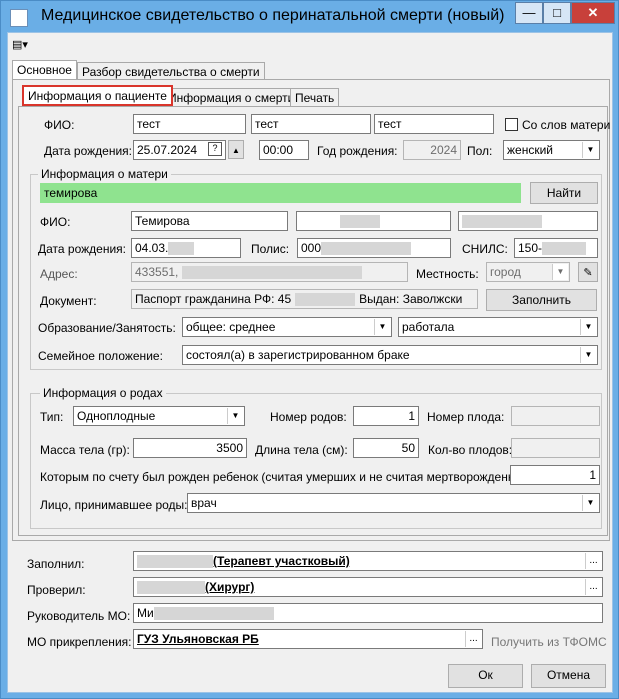 Image resolution: width=619 pixels, height=699 pixels. What do you see at coordinates (555, 448) in the screenshot?
I see `fetus-count-field` at bounding box center [555, 448].